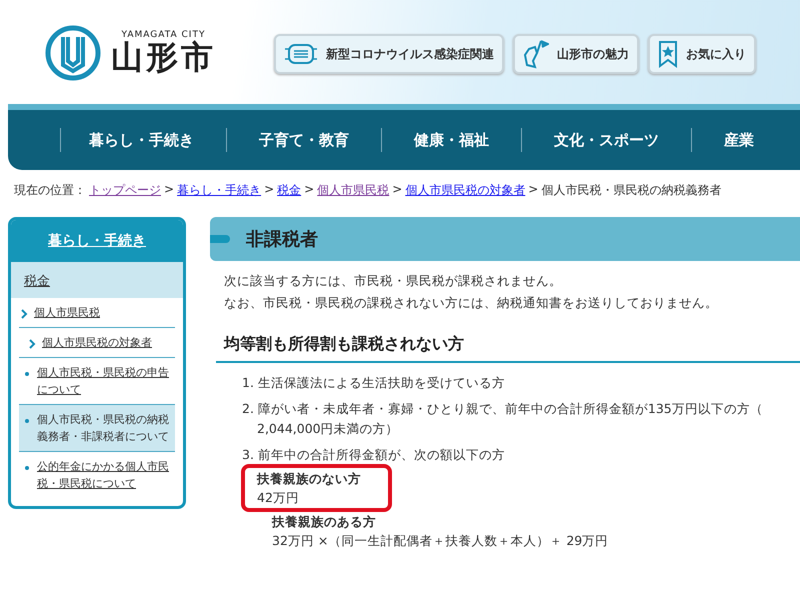  Describe the element at coordinates (97, 343) in the screenshot. I see `sidebar-item: 個人市県民税の対象者` at that location.